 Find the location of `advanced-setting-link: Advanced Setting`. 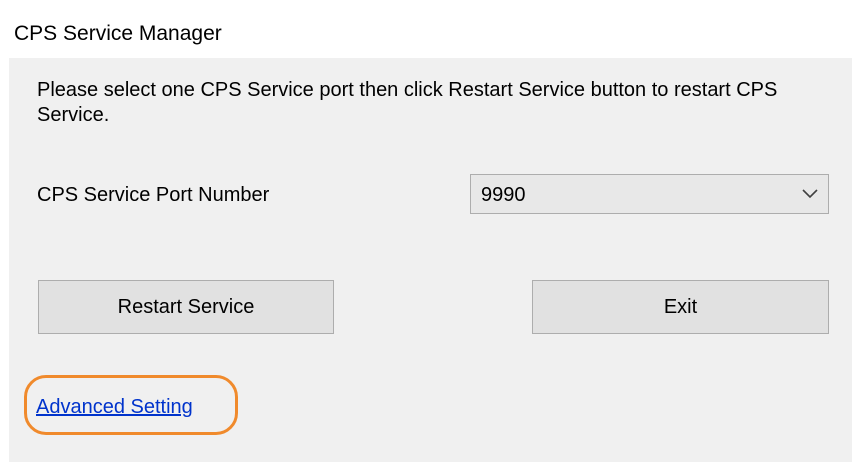

advanced-setting-link: Advanced Setting is located at coordinates (114, 407).